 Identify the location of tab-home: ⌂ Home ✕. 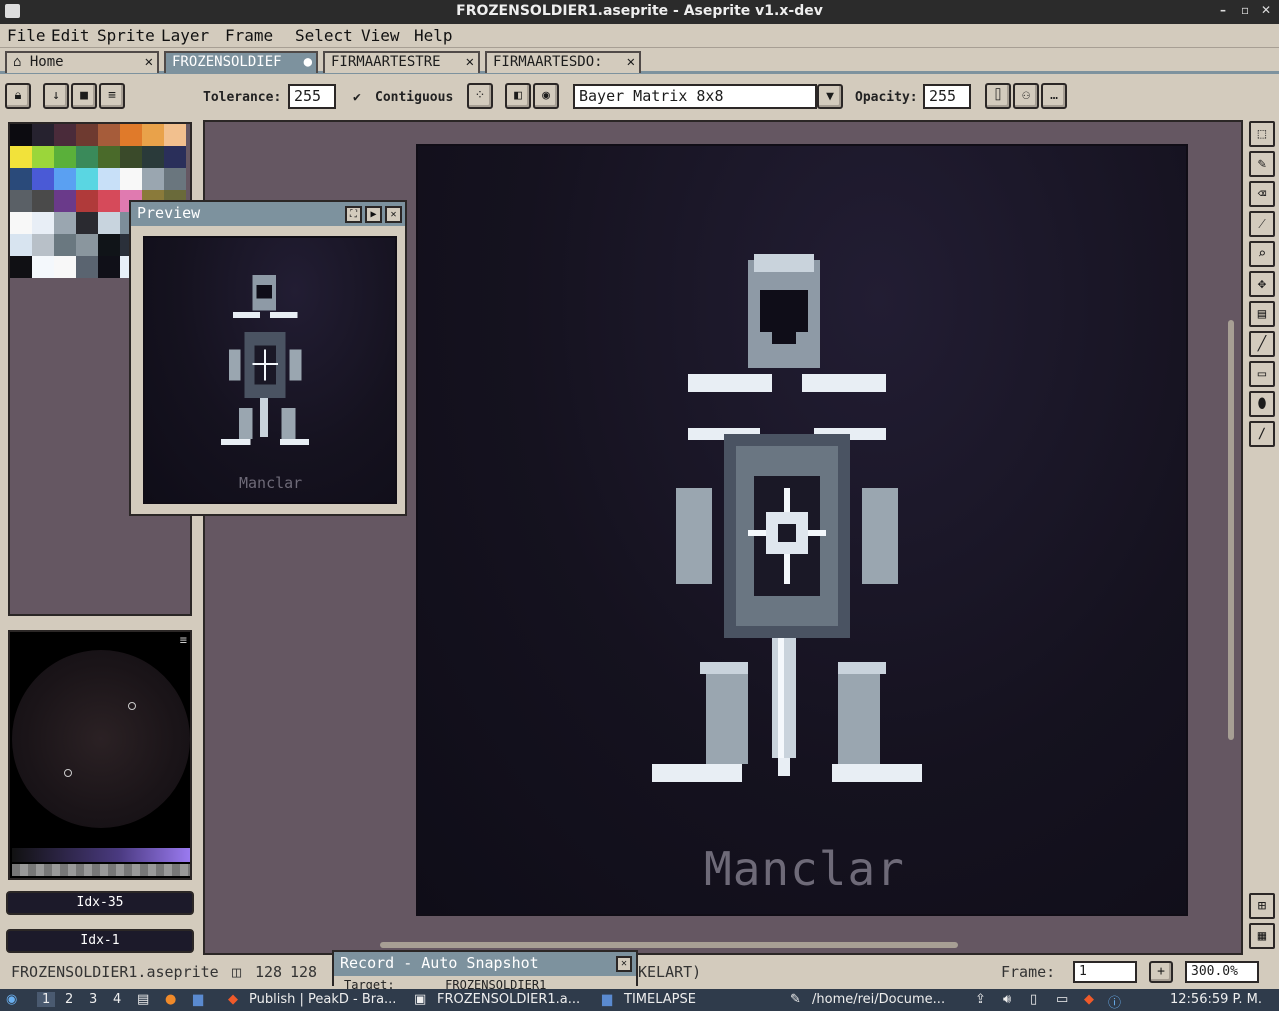
(82, 62).